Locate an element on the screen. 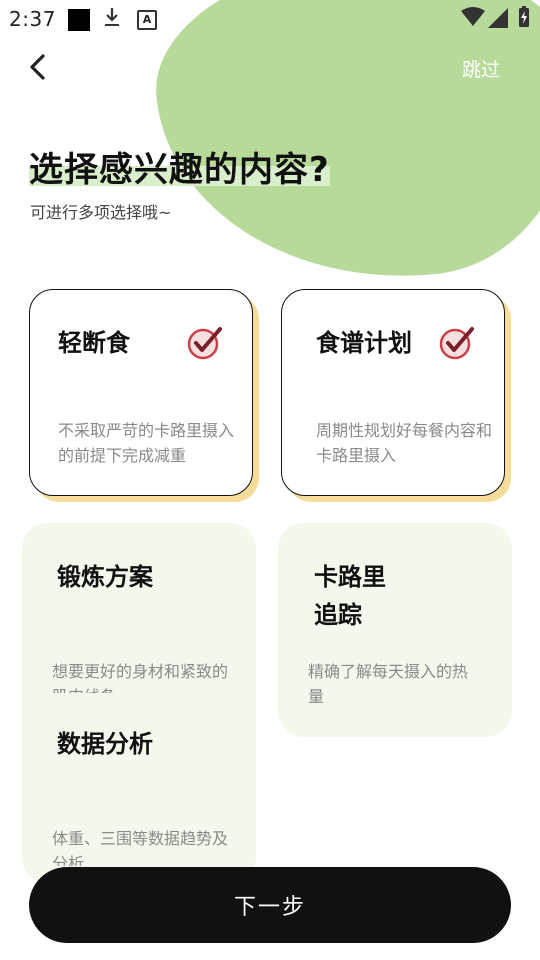 This screenshot has height=960, width=540. option-desc: 不采取严苛的卡路里摄入的前提下完成减重 is located at coordinates (146, 443).